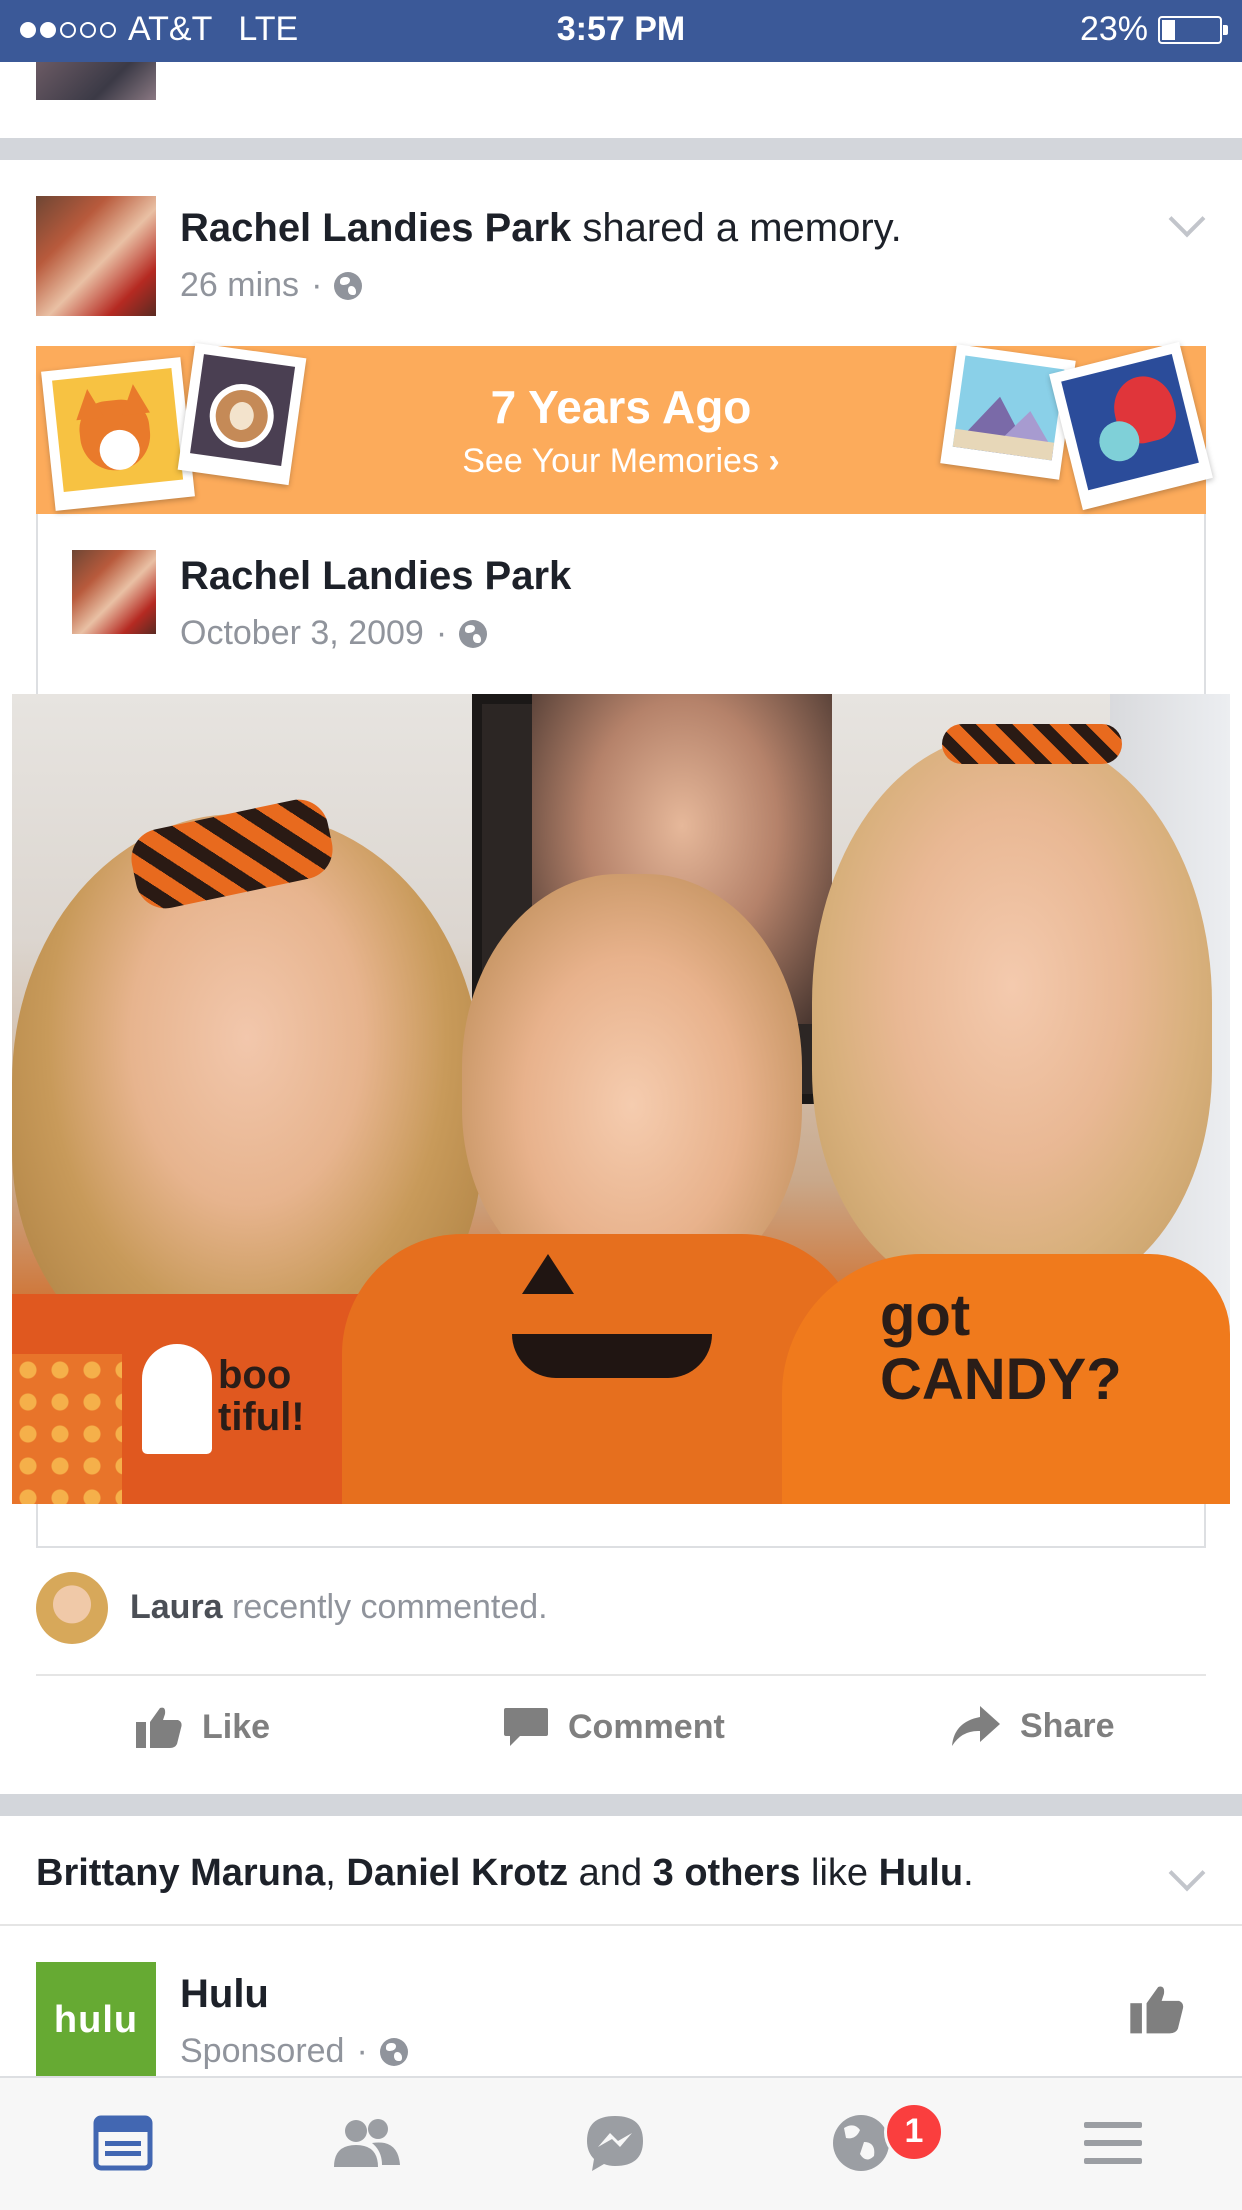 The width and height of the screenshot is (1242, 2210). Describe the element at coordinates (774, 461) in the screenshot. I see `chevron-right-icon: ›` at that location.